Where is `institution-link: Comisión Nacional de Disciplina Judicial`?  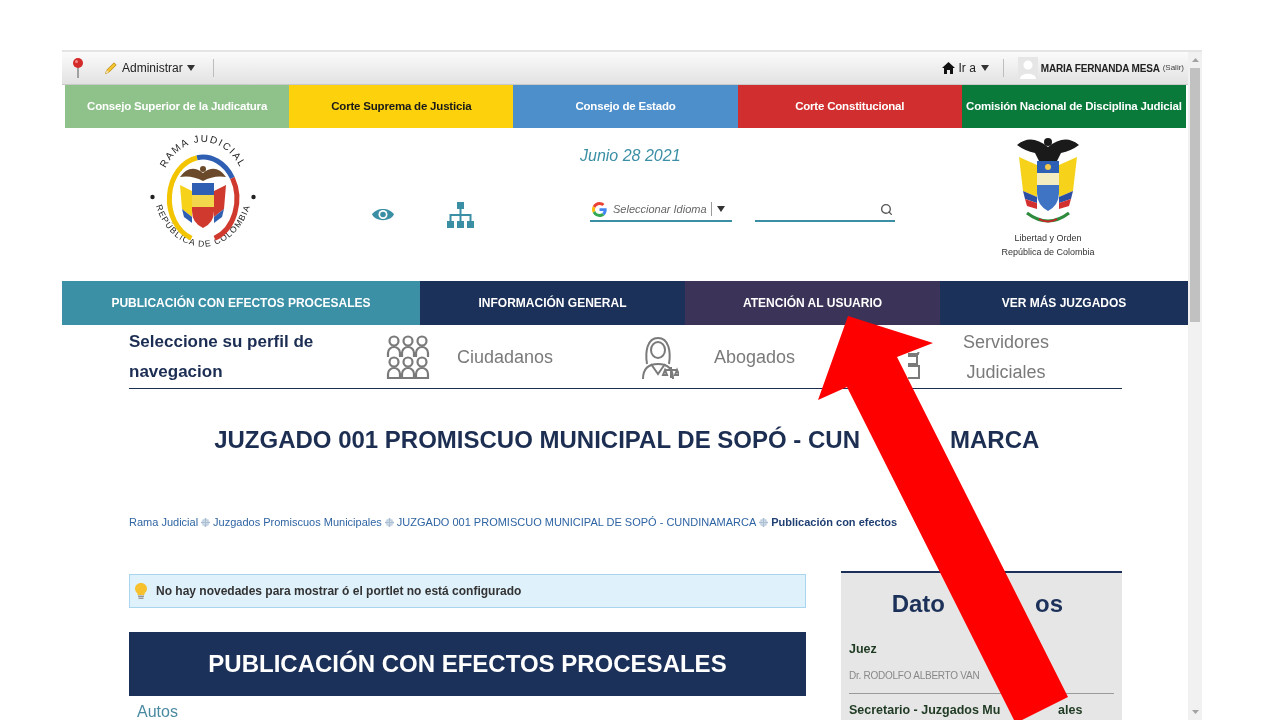
institution-link: Comisión Nacional de Disciplina Judicial is located at coordinates (1073, 106).